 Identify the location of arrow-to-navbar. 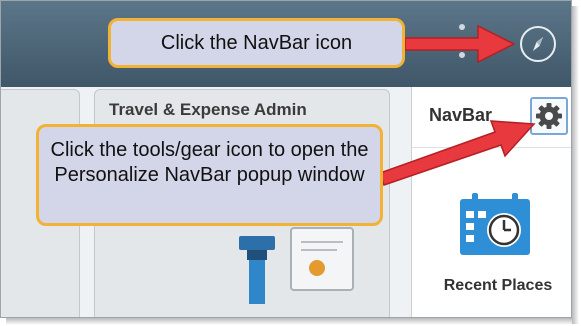
(460, 44).